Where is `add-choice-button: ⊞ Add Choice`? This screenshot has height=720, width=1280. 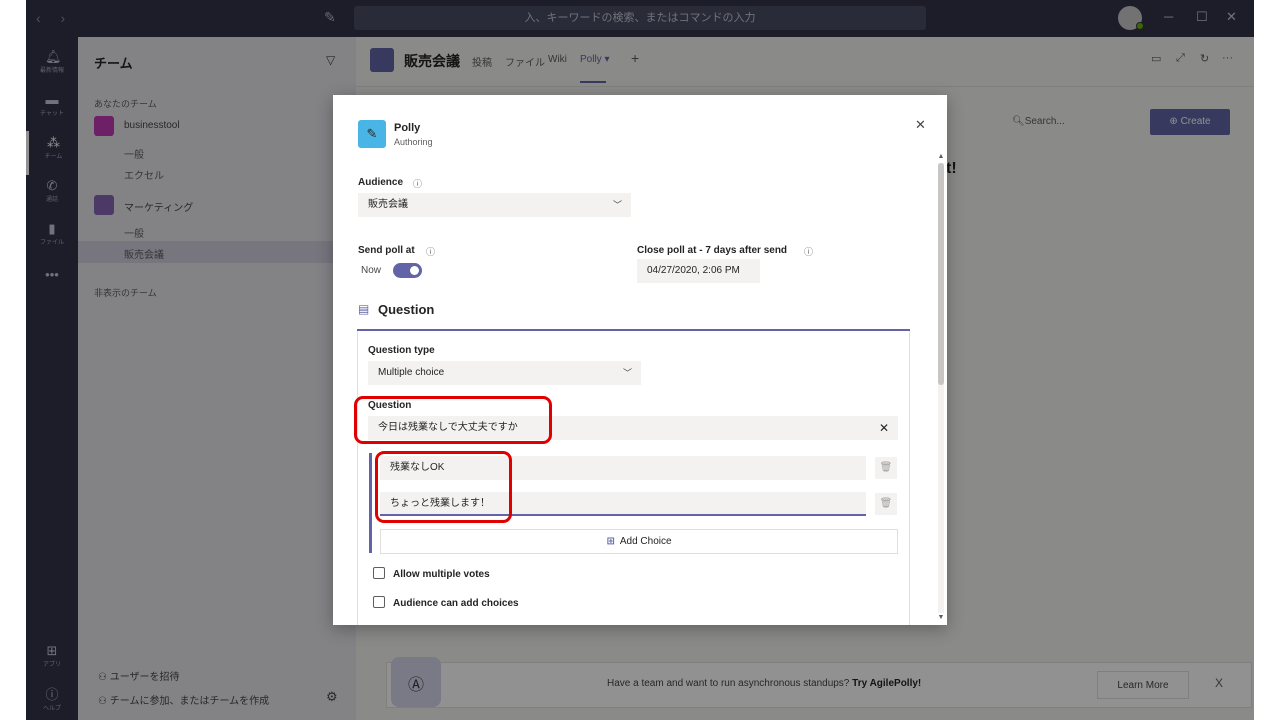 add-choice-button: ⊞ Add Choice is located at coordinates (639, 541).